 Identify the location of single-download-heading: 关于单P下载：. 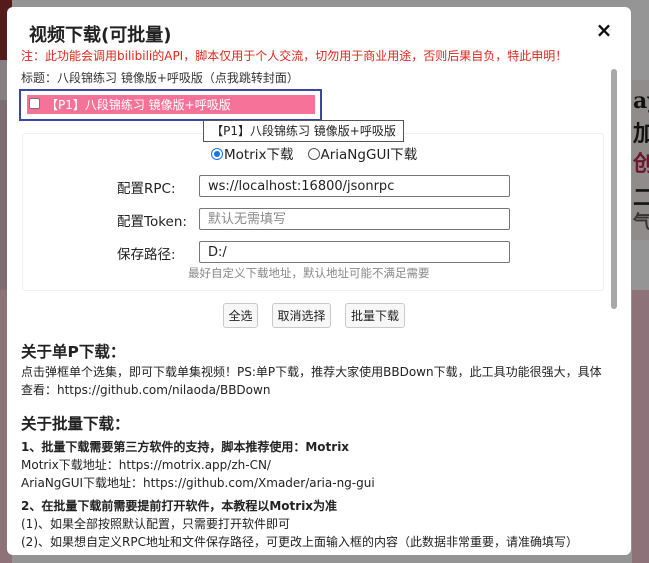
(73, 352).